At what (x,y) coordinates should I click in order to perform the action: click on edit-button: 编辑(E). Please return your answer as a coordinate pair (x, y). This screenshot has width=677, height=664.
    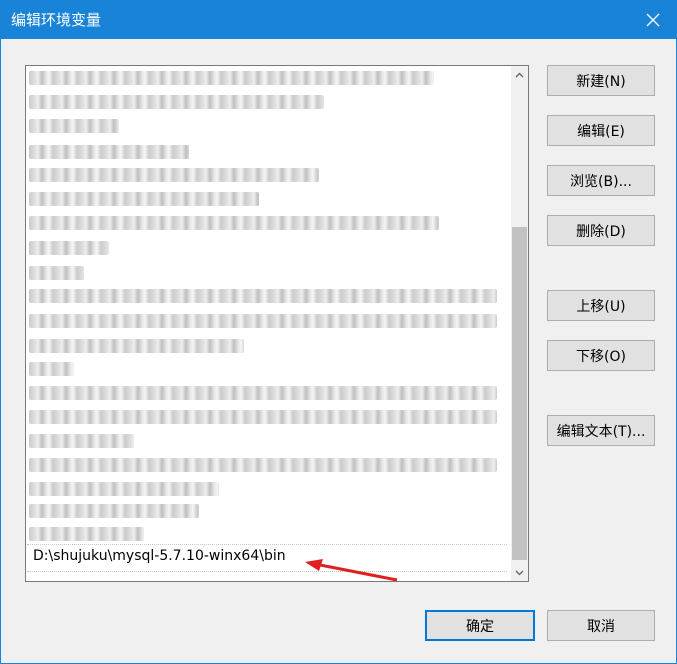
    Looking at the image, I should click on (601, 130).